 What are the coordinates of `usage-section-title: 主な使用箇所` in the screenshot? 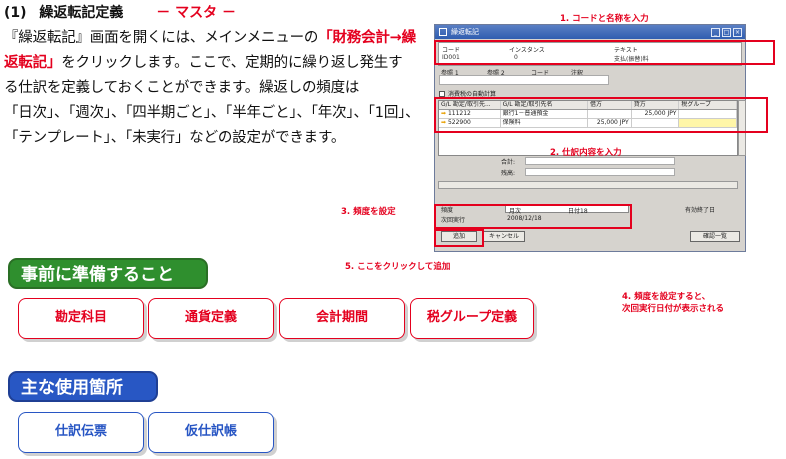 It's located at (83, 386).